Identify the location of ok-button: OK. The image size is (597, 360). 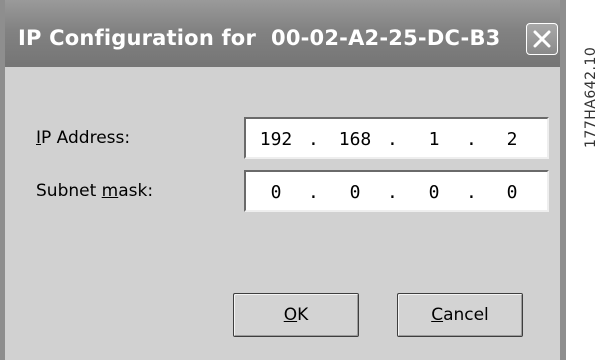
(296, 315).